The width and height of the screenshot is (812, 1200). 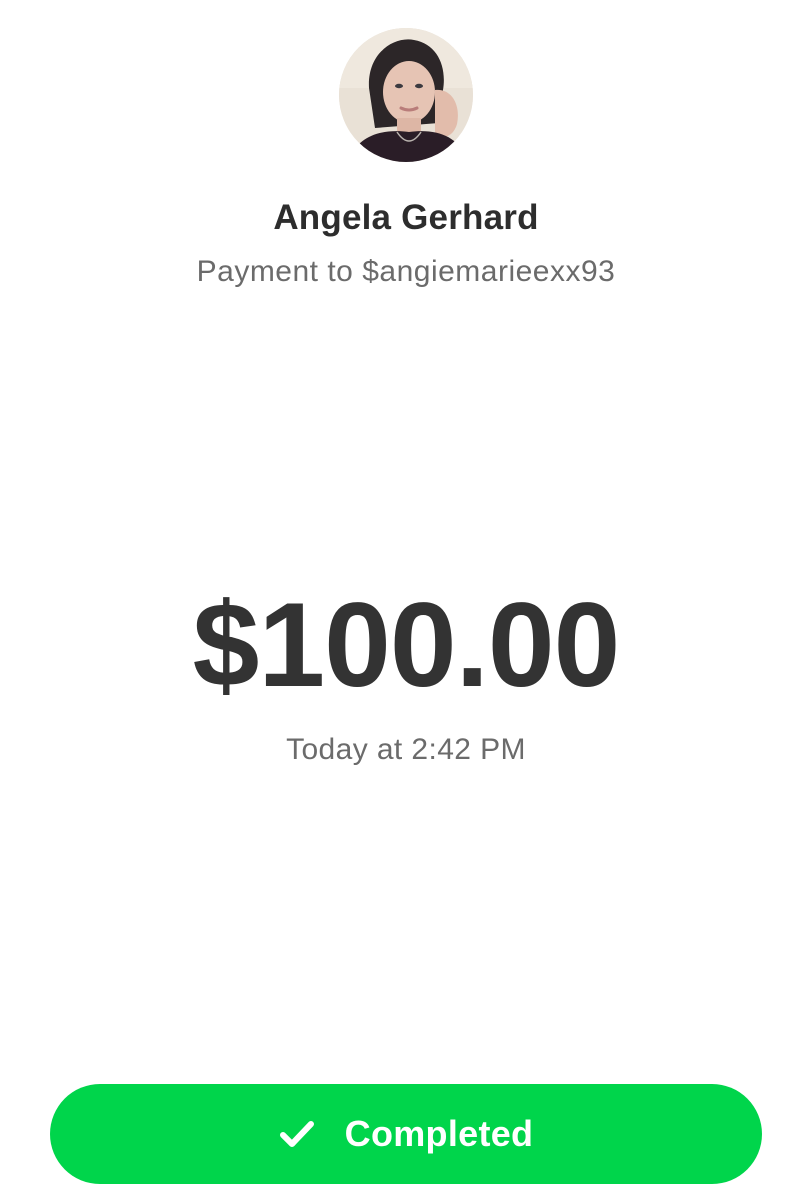 I want to click on payment-amount: $100.00, so click(x=406, y=645).